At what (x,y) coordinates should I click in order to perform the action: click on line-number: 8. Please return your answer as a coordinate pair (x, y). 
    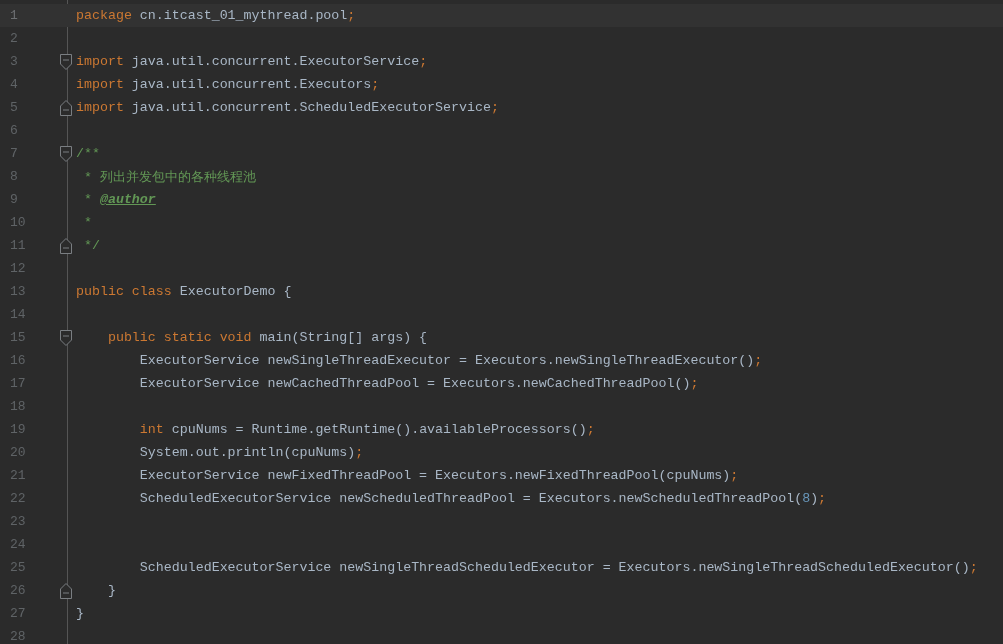
    Looking at the image, I should click on (14, 176).